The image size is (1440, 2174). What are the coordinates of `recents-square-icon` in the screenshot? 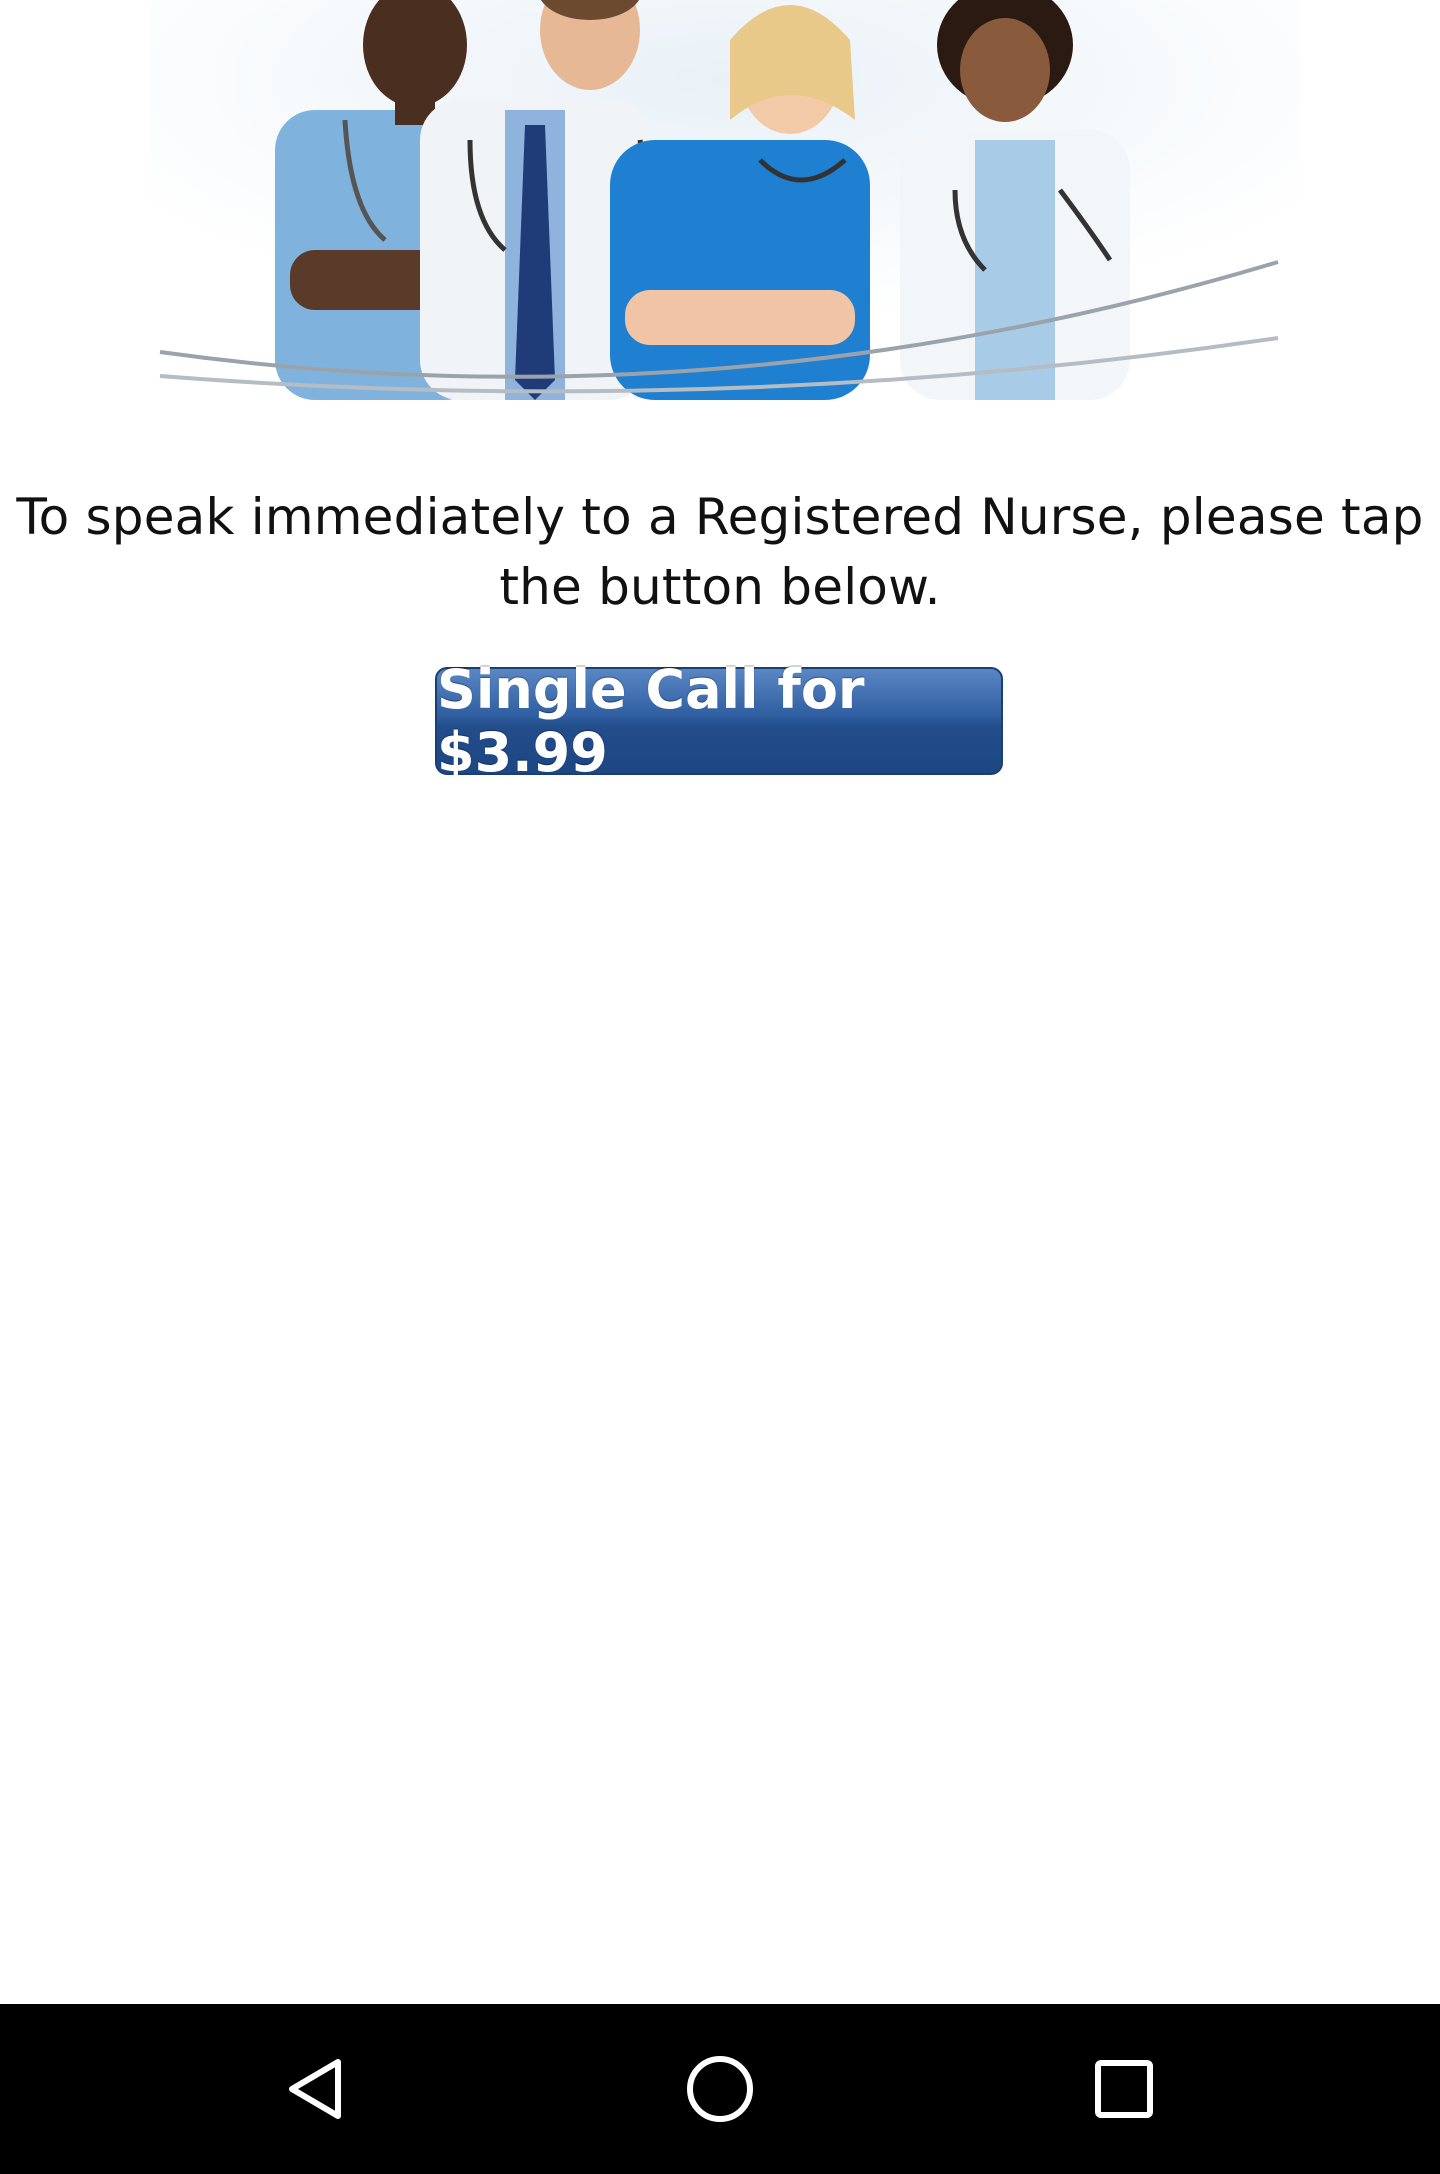 It's located at (1124, 2089).